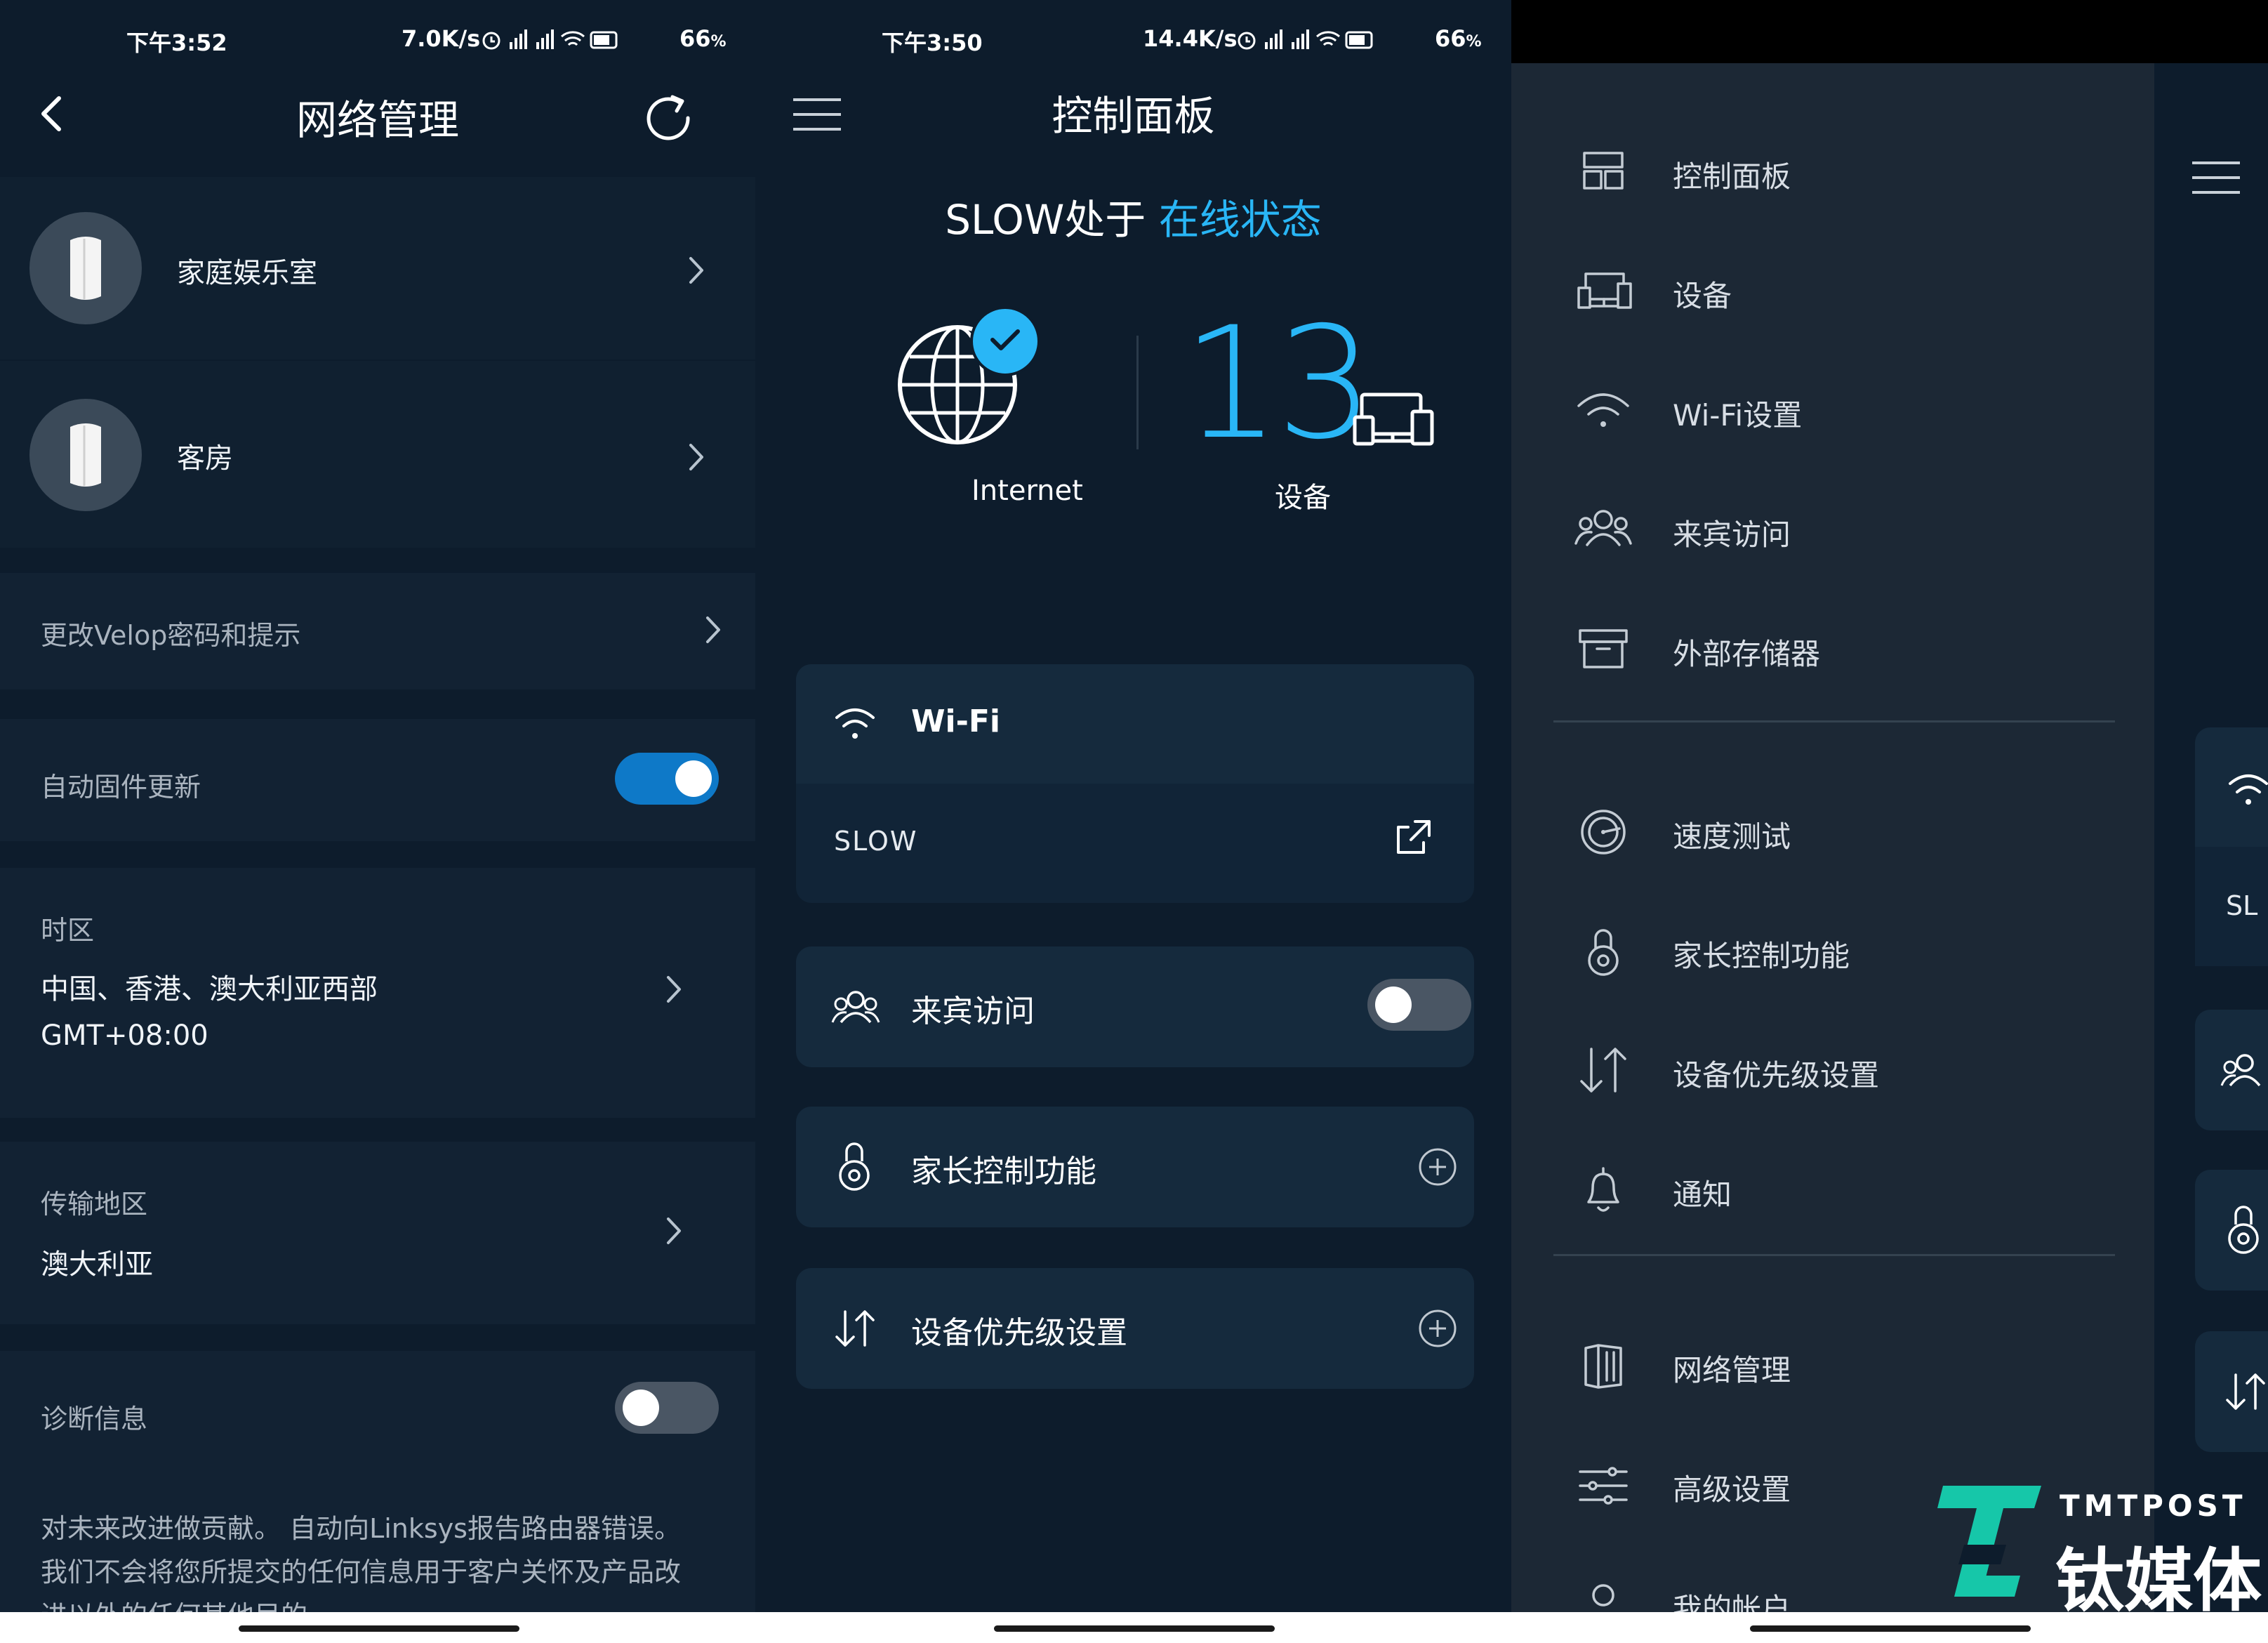 The width and height of the screenshot is (2268, 1643). What do you see at coordinates (1135, 1167) in the screenshot?
I see `parental-controls-card: 家长控制功能` at bounding box center [1135, 1167].